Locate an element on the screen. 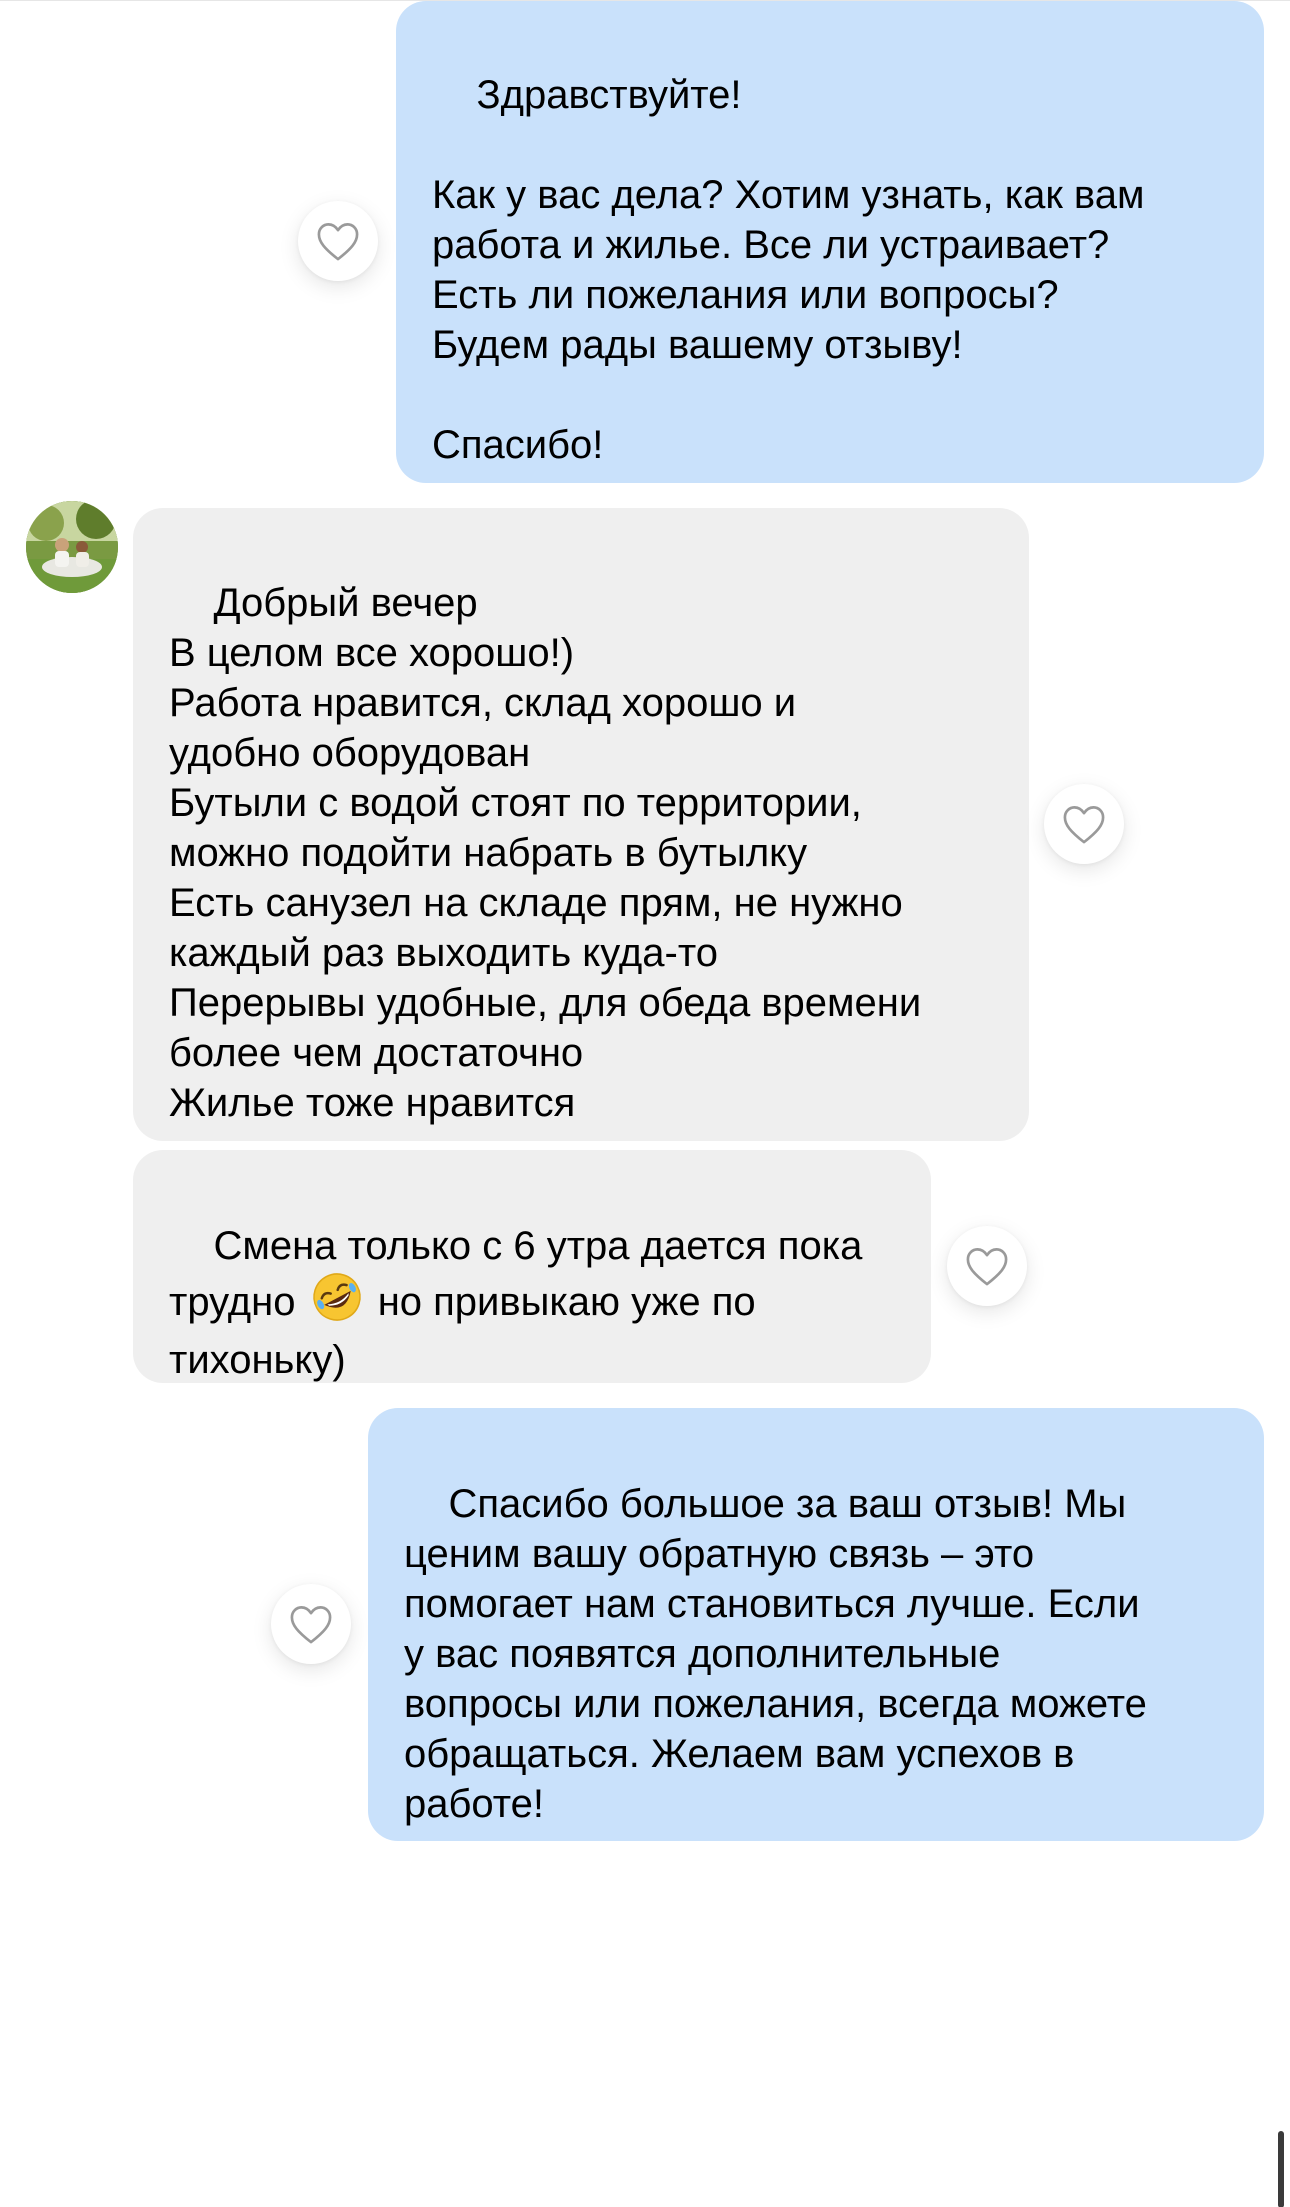 Image resolution: width=1290 pixels, height=2207 pixels. scrollbar is located at coordinates (1281, 2169).